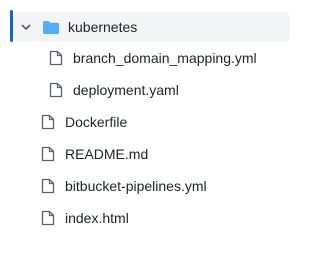 Image resolution: width=320 pixels, height=267 pixels. I want to click on tree-item-label: README.md, so click(107, 154).